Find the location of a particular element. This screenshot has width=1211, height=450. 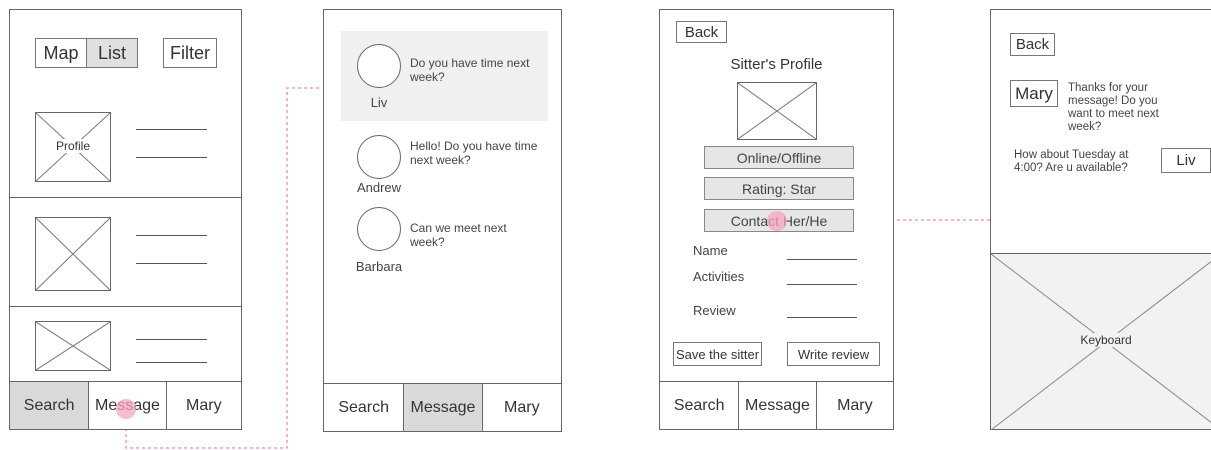

review-value-line is located at coordinates (822, 317).